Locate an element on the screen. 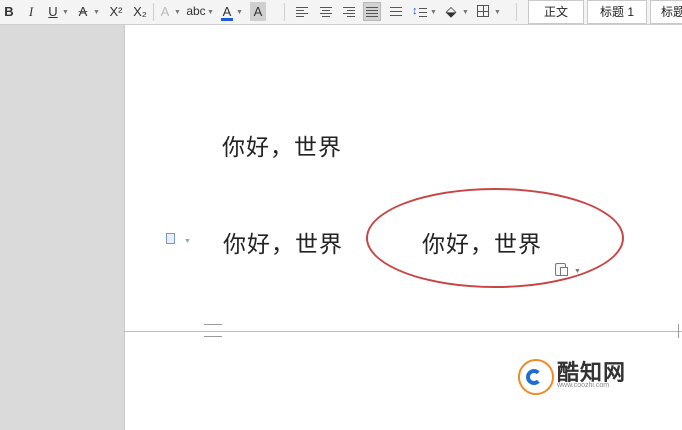 The image size is (682, 430). align-left-button is located at coordinates (302, 11).